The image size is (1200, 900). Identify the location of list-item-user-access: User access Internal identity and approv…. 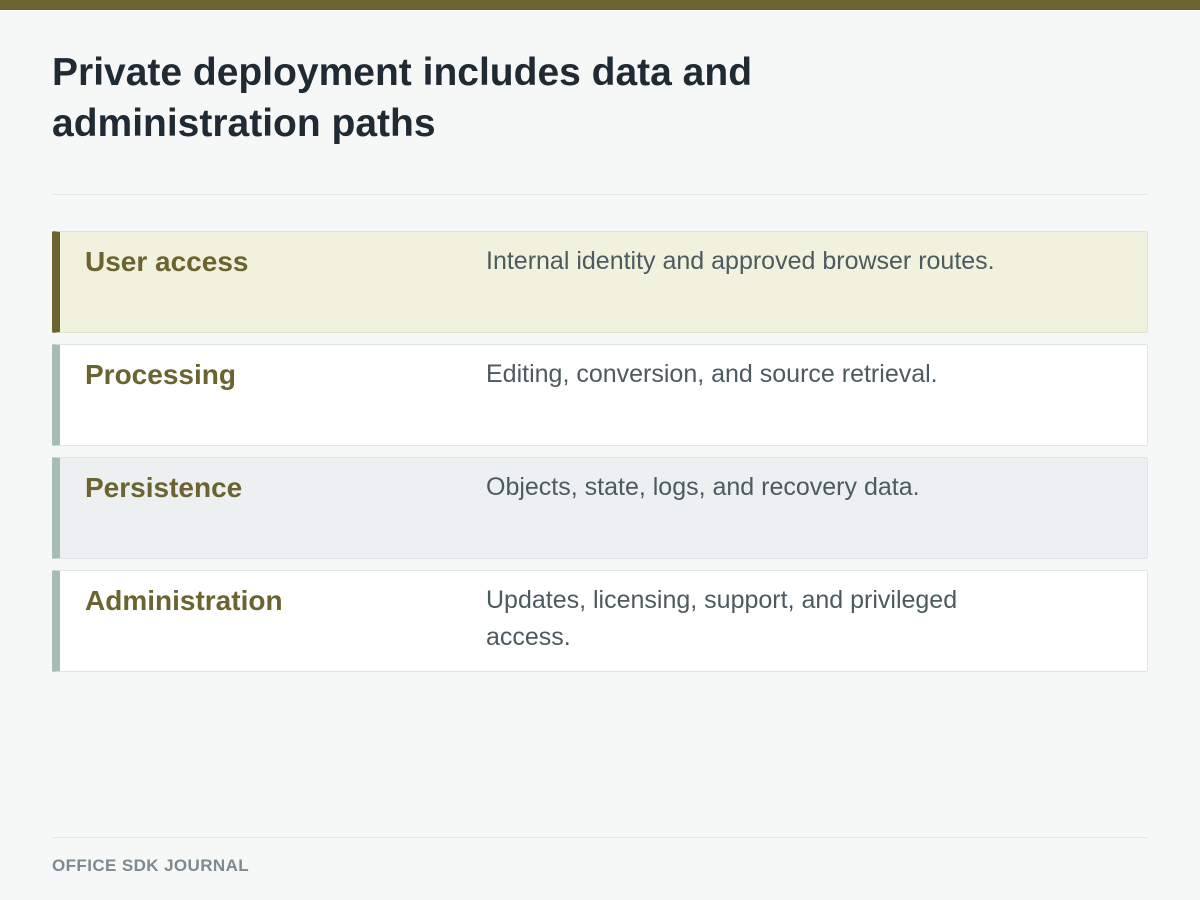
(600, 282).